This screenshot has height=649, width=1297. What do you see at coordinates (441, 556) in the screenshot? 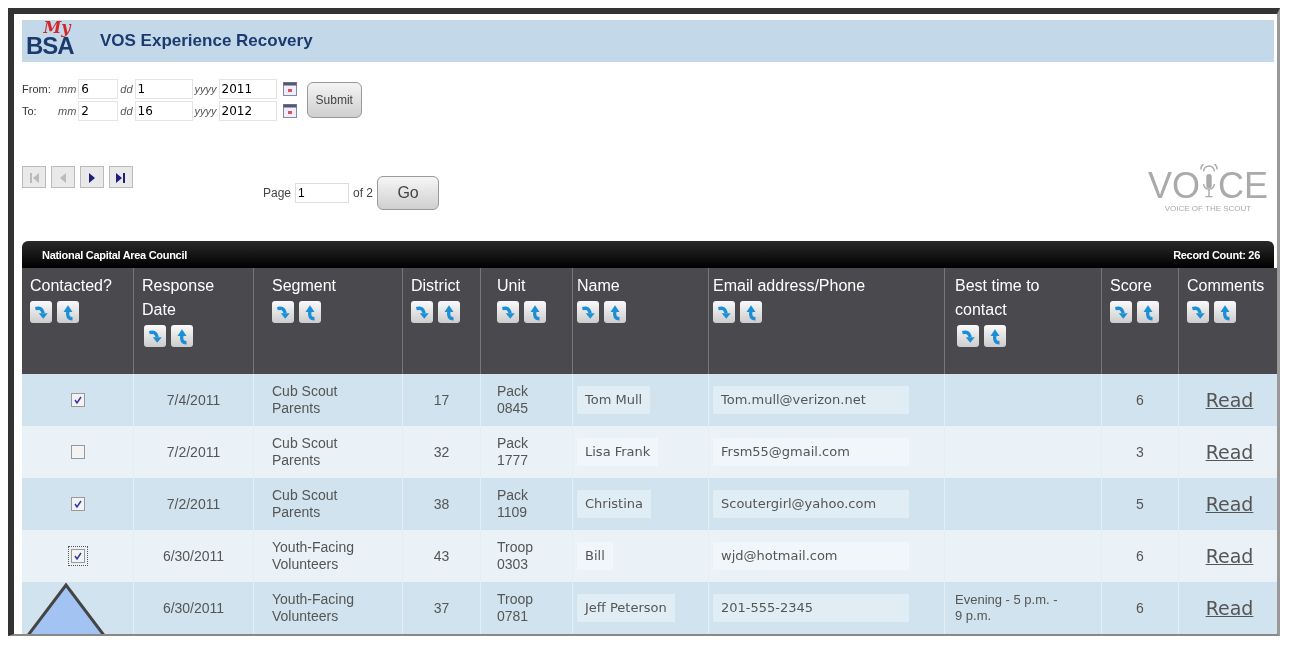
I see `table-cell: 43` at bounding box center [441, 556].